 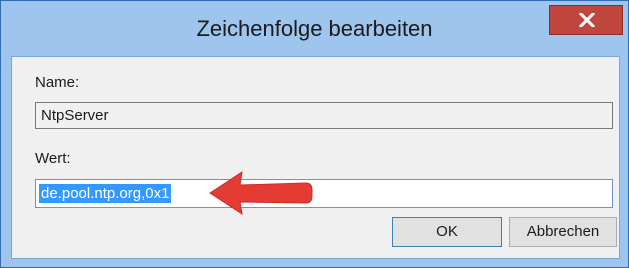 I want to click on name-label: Name:, so click(x=57, y=82).